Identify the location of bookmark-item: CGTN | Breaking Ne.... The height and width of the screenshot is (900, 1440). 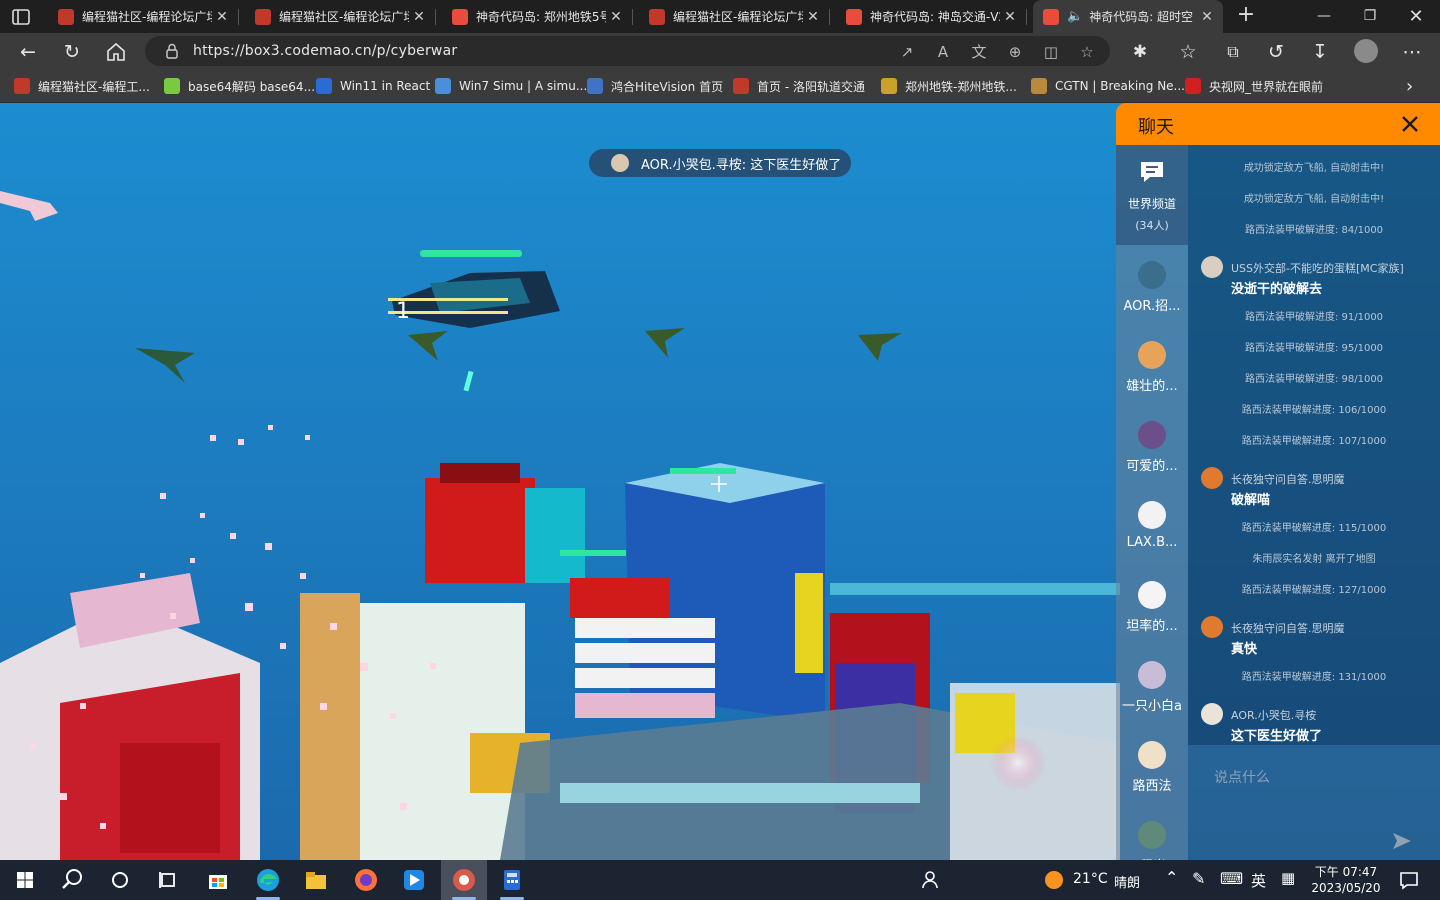
(1108, 86).